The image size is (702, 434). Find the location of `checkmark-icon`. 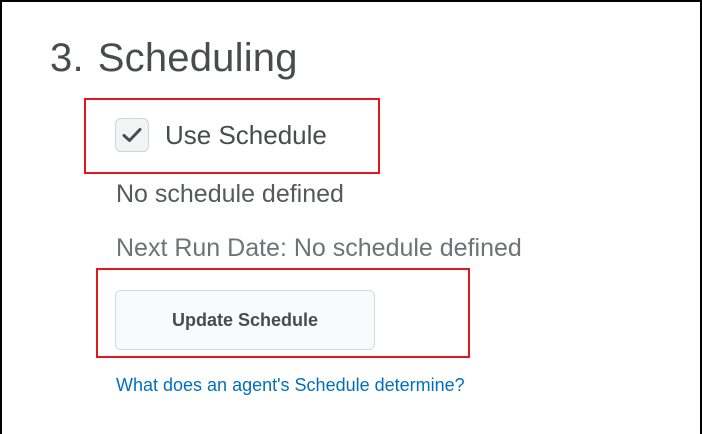

checkmark-icon is located at coordinates (132, 135).